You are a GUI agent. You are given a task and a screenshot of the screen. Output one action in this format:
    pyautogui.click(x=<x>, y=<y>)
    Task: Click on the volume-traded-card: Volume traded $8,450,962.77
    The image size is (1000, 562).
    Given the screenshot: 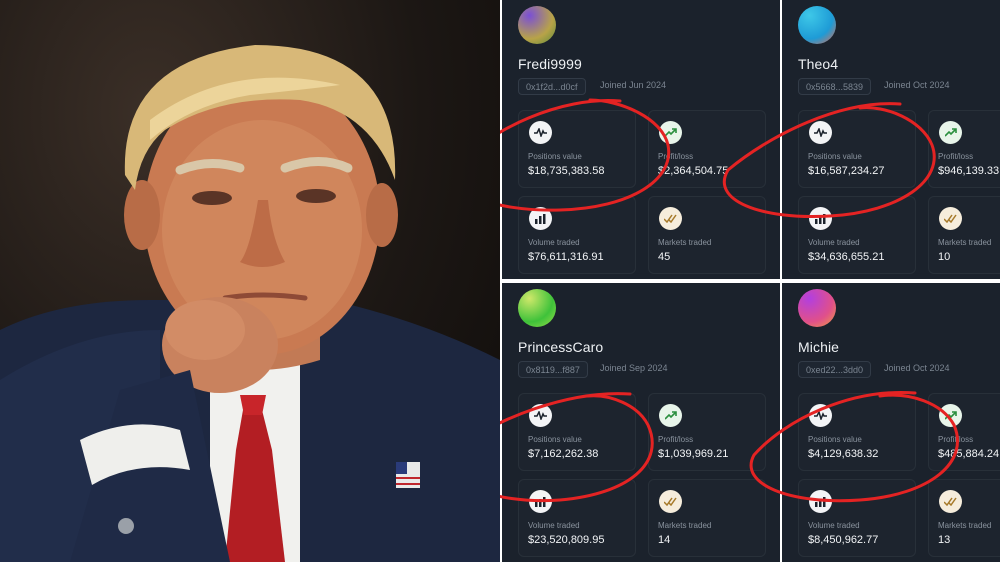 What is the action you would take?
    pyautogui.click(x=857, y=518)
    